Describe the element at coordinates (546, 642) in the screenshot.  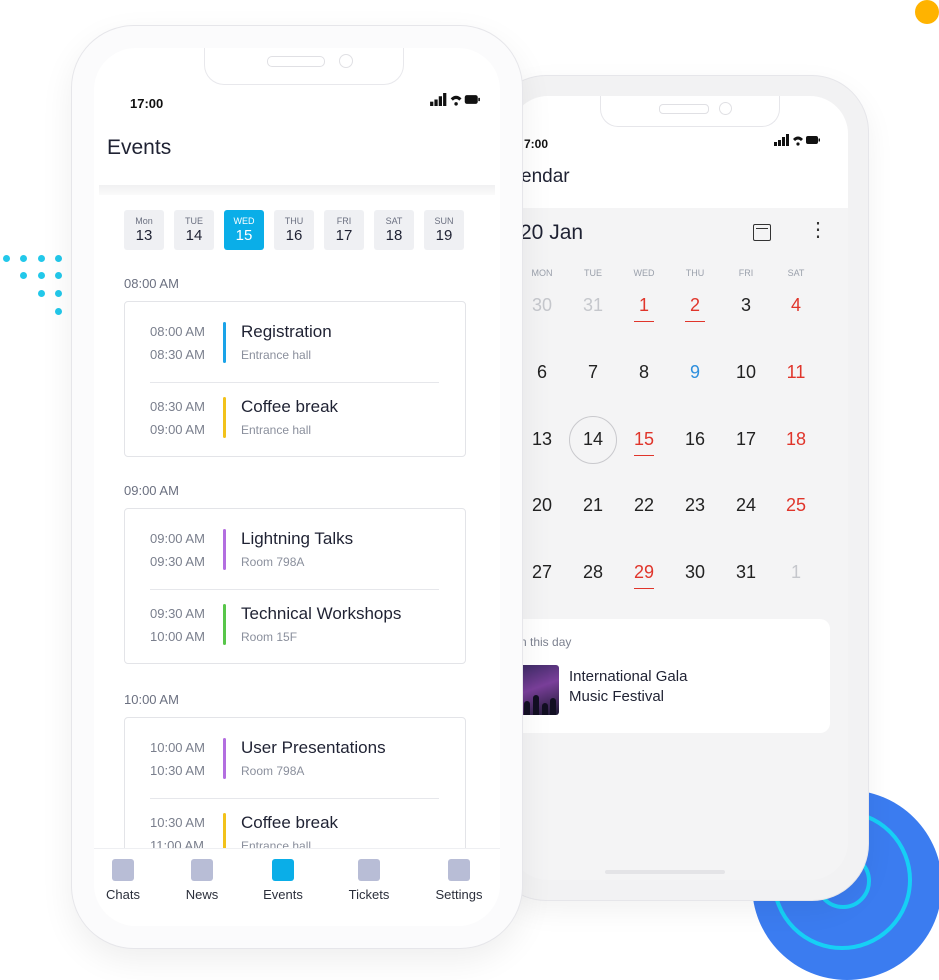
I see `on-this-day-label: n this day` at that location.